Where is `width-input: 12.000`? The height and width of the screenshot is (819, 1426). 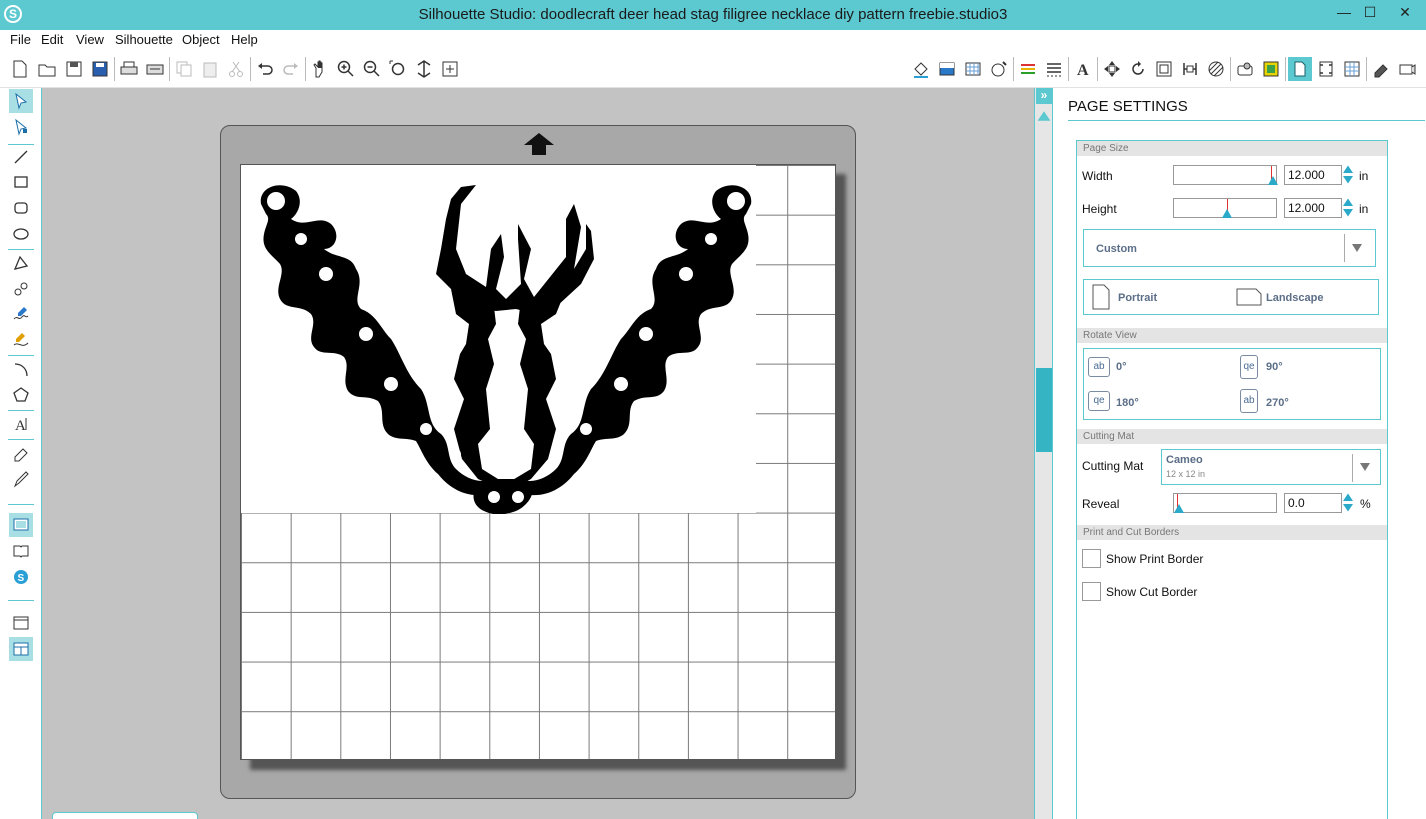
width-input: 12.000 is located at coordinates (1313, 175).